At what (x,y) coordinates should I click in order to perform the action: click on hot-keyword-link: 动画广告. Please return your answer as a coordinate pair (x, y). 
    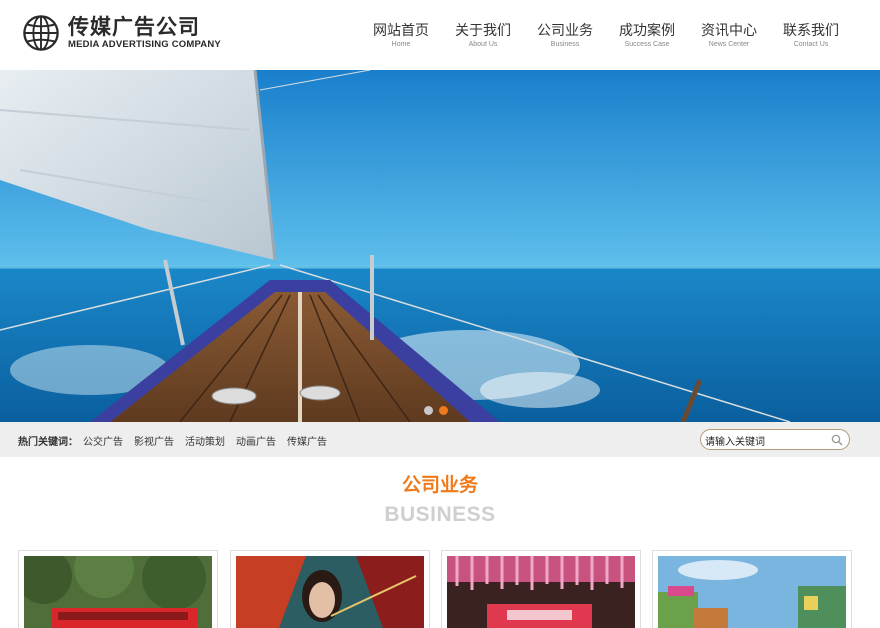
    Looking at the image, I should click on (256, 440).